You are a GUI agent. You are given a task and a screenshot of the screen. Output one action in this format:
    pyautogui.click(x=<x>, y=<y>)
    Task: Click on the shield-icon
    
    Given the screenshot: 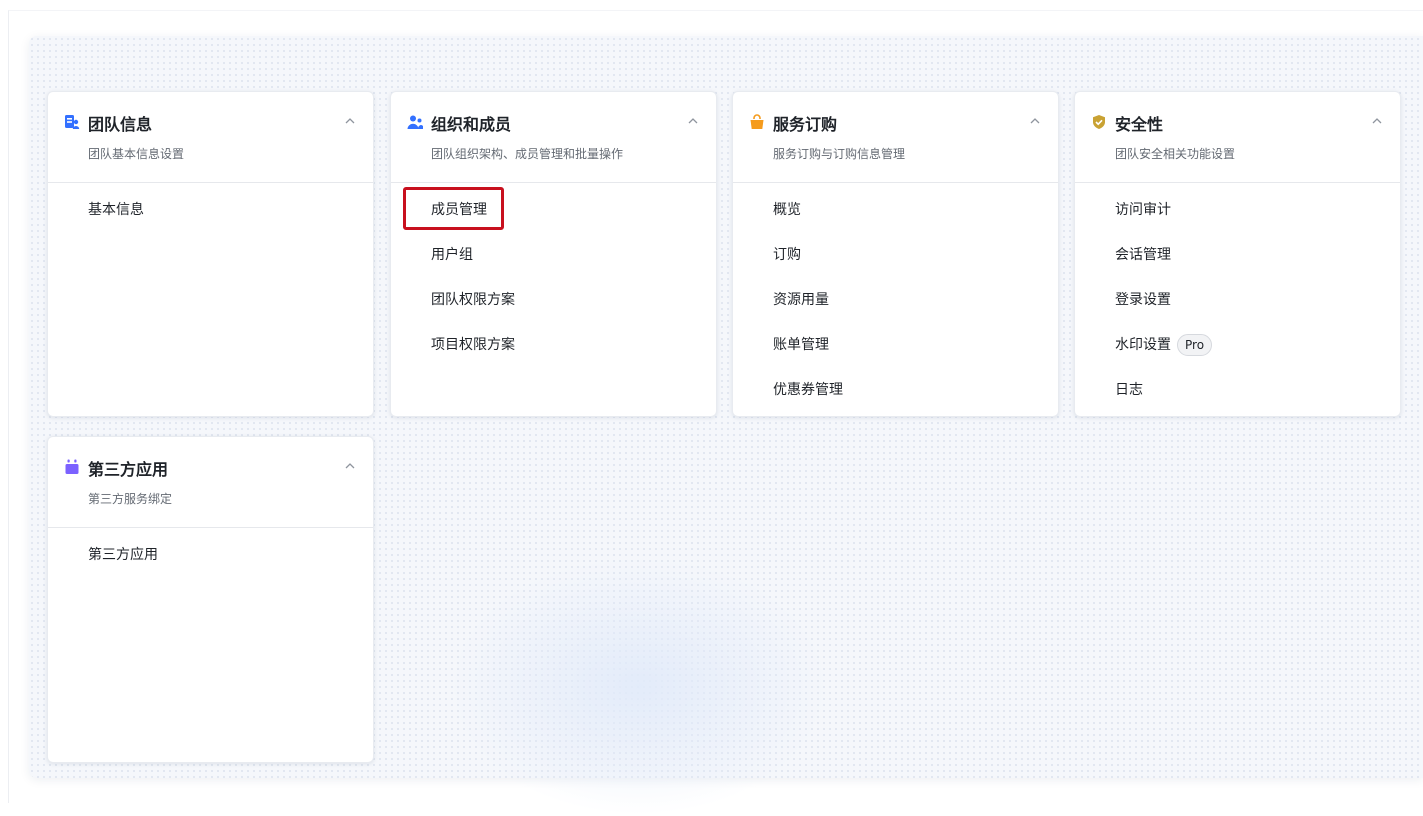 What is the action you would take?
    pyautogui.click(x=1099, y=122)
    